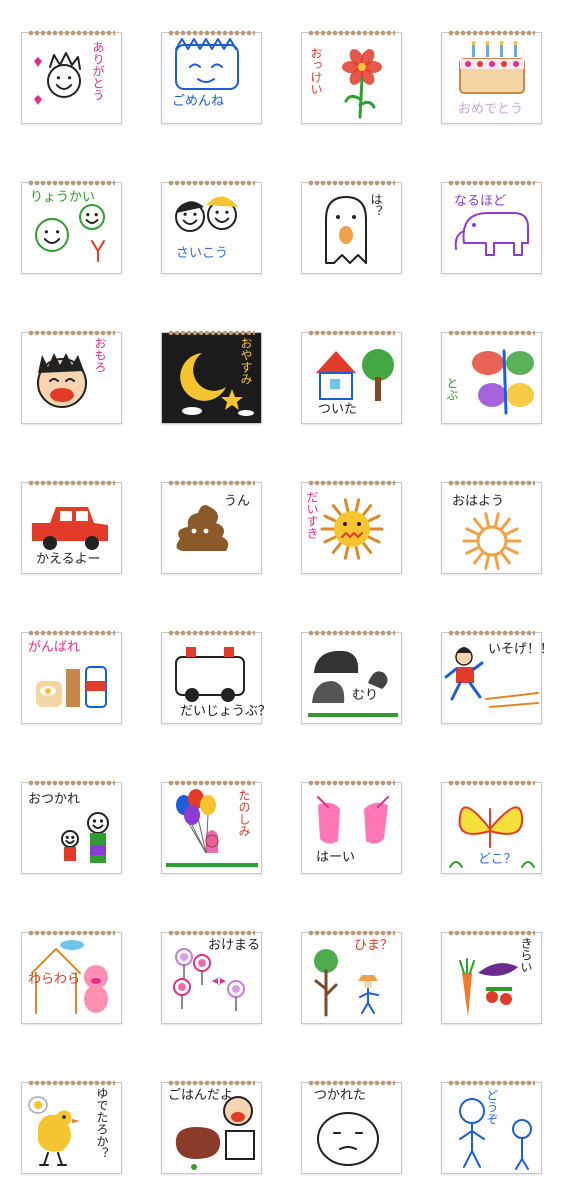 The image size is (562, 1200). I want to click on sticker-card-arigatou: ありがとう, so click(71, 76).